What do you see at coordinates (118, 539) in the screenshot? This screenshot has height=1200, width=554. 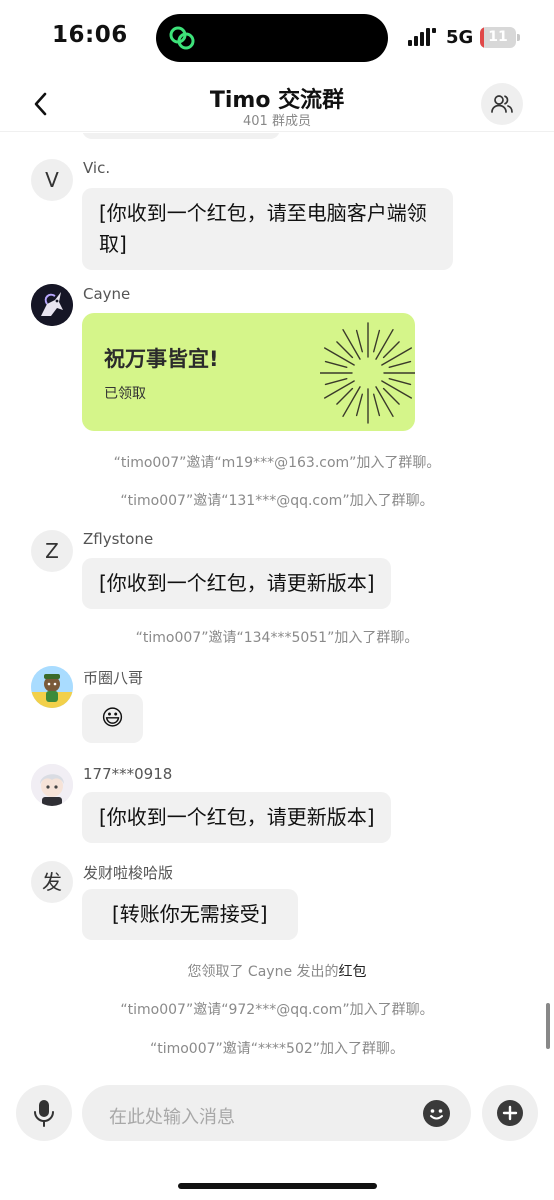 I see `sender-name: Zflystone` at bounding box center [118, 539].